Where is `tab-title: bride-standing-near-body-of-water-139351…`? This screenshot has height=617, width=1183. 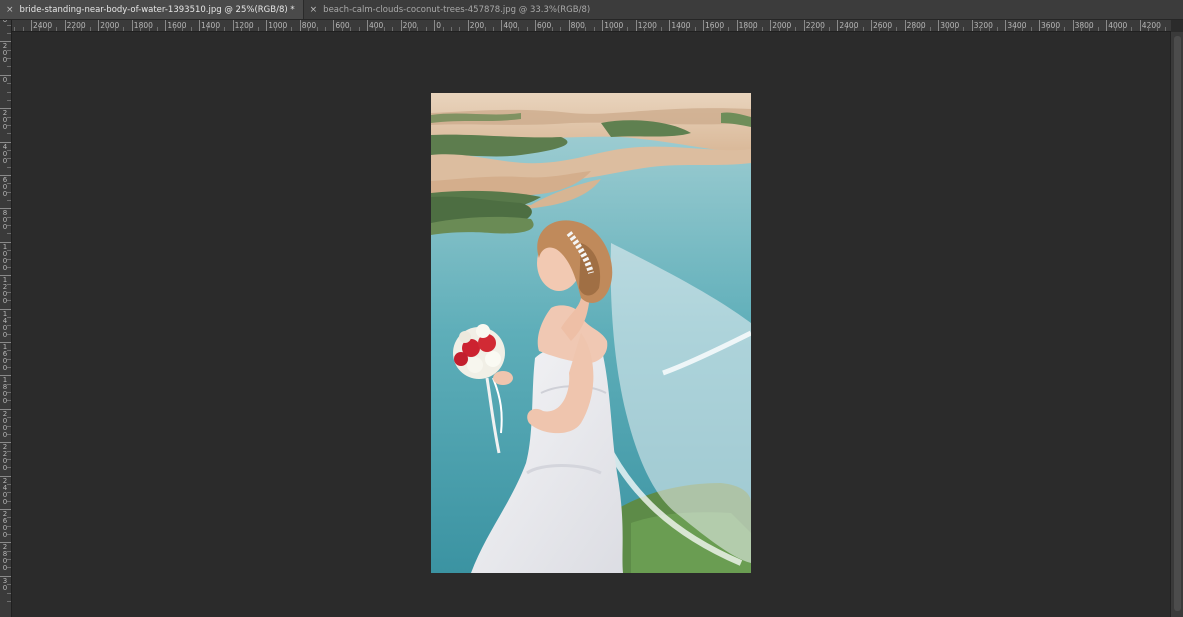 tab-title: bride-standing-near-body-of-water-139351… is located at coordinates (157, 9).